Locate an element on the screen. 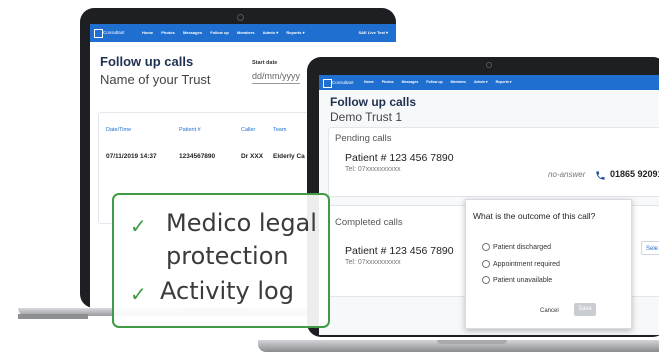  column-header-team: Team is located at coordinates (279, 130).